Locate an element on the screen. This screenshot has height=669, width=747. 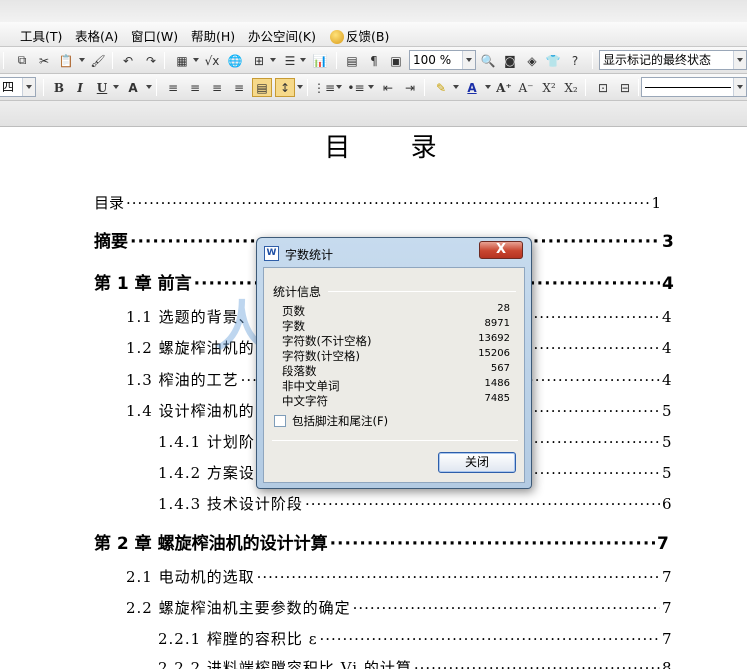
numbering-icon: ⋮≡ is located at coordinates (324, 87).